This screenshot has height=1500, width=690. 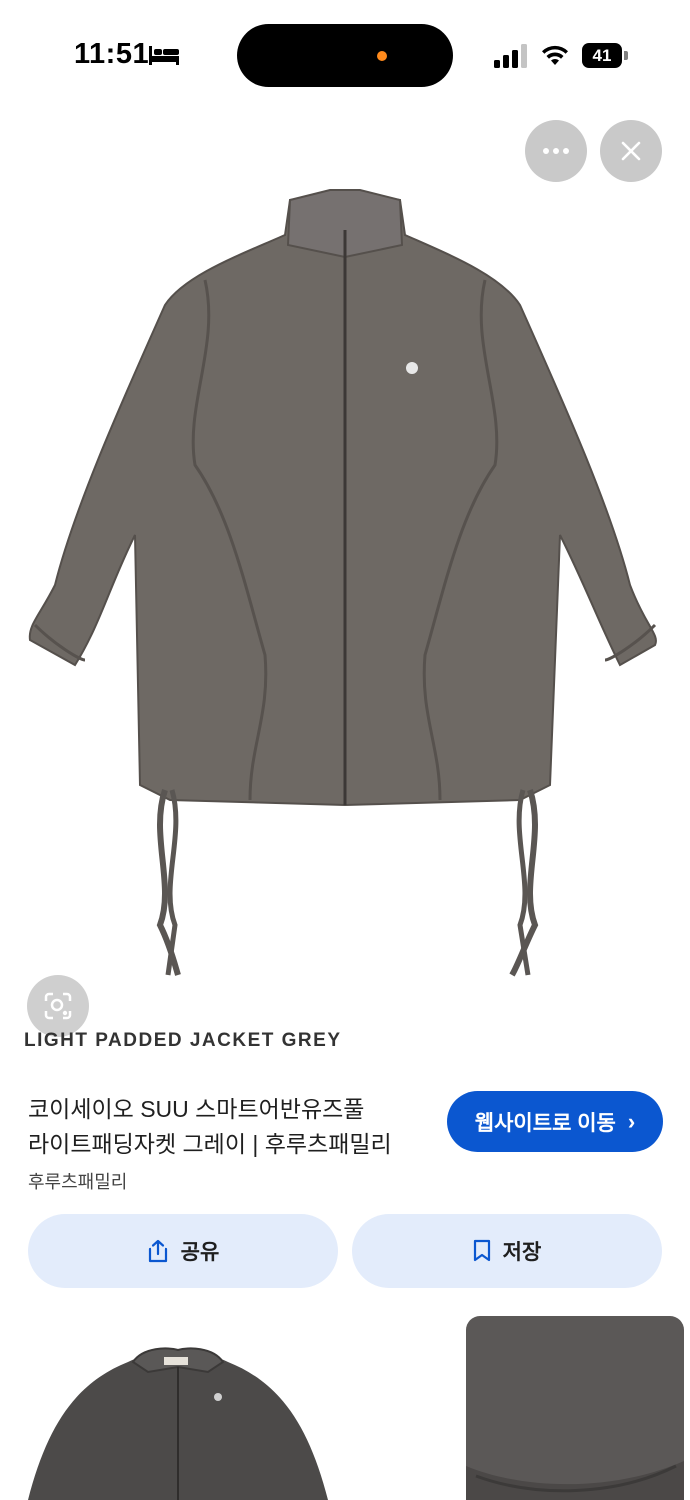 I want to click on image-caption: LIGHT PADDED JACKET GREY, so click(x=183, y=1040).